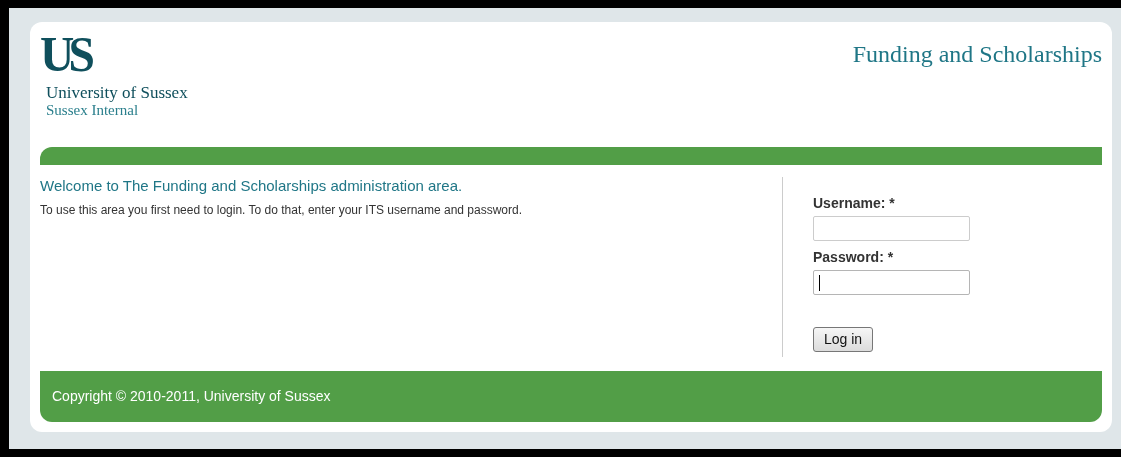  I want to click on copyright-text: Copyright © 2010-2011, University of Sussex, so click(191, 396).